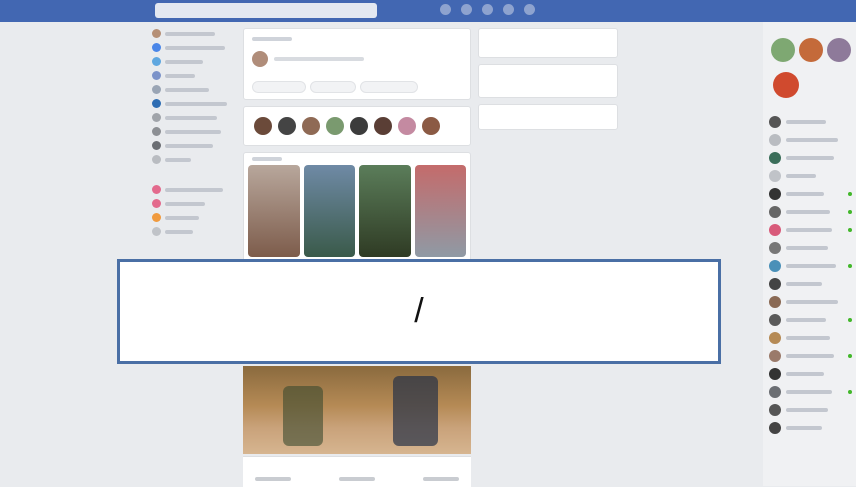 This screenshot has height=487, width=856. I want to click on top-navigation-bar, so click(428, 11).